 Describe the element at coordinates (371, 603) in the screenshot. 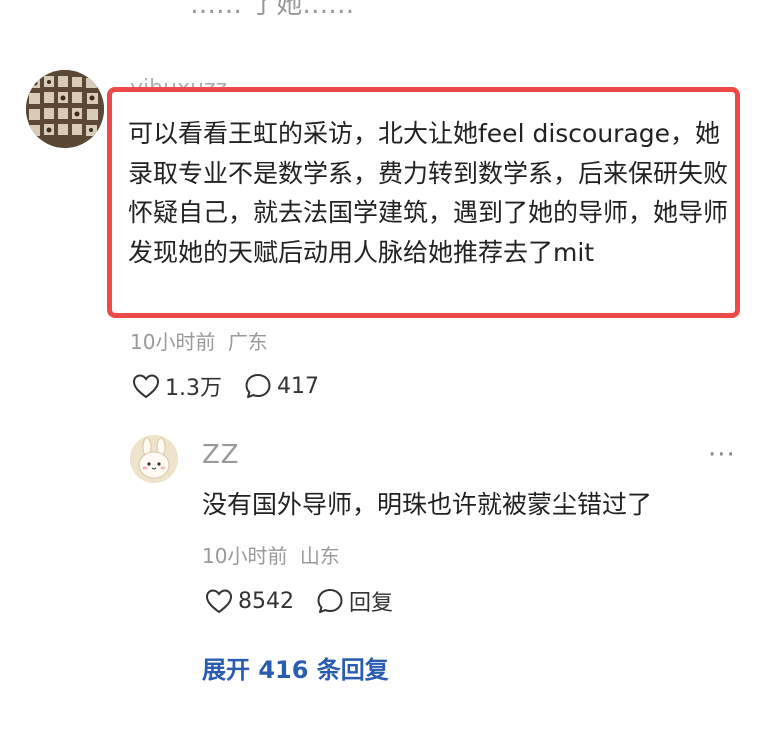

I see `reply-button-label: 回复` at that location.